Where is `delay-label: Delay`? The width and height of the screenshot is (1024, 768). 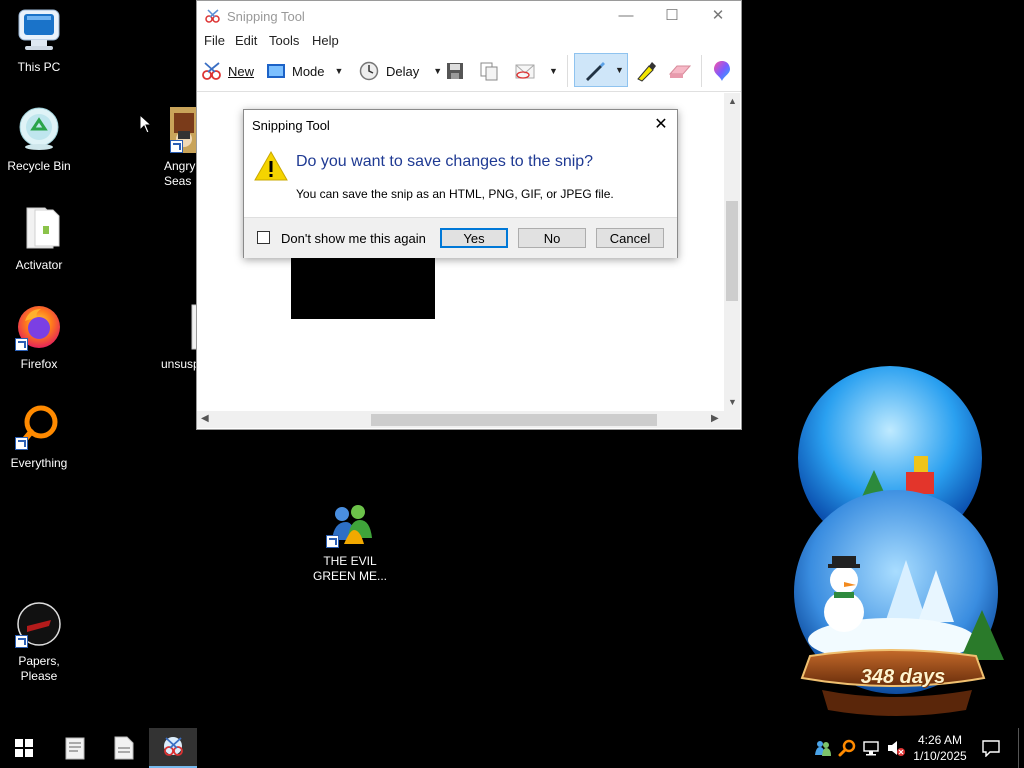 delay-label: Delay is located at coordinates (403, 71).